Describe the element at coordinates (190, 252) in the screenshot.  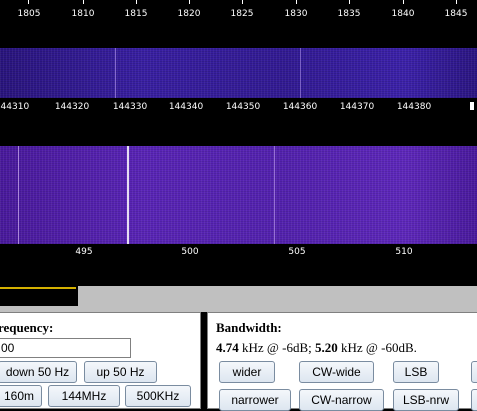
I see `scale-label: 500` at that location.